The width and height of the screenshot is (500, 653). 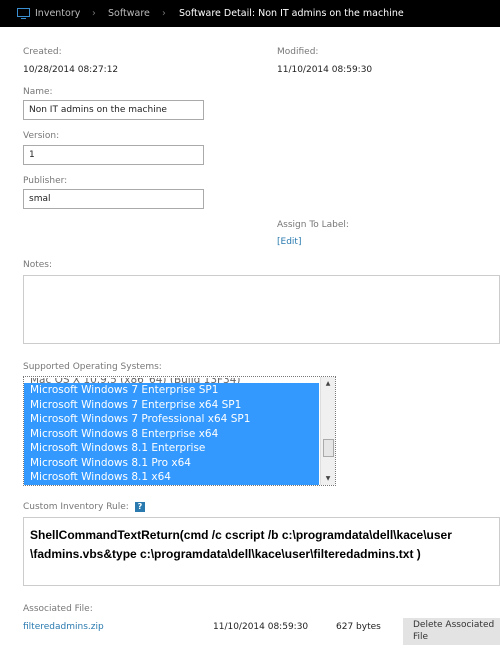 What do you see at coordinates (328, 478) in the screenshot?
I see `scroll-down-icon: ▼` at bounding box center [328, 478].